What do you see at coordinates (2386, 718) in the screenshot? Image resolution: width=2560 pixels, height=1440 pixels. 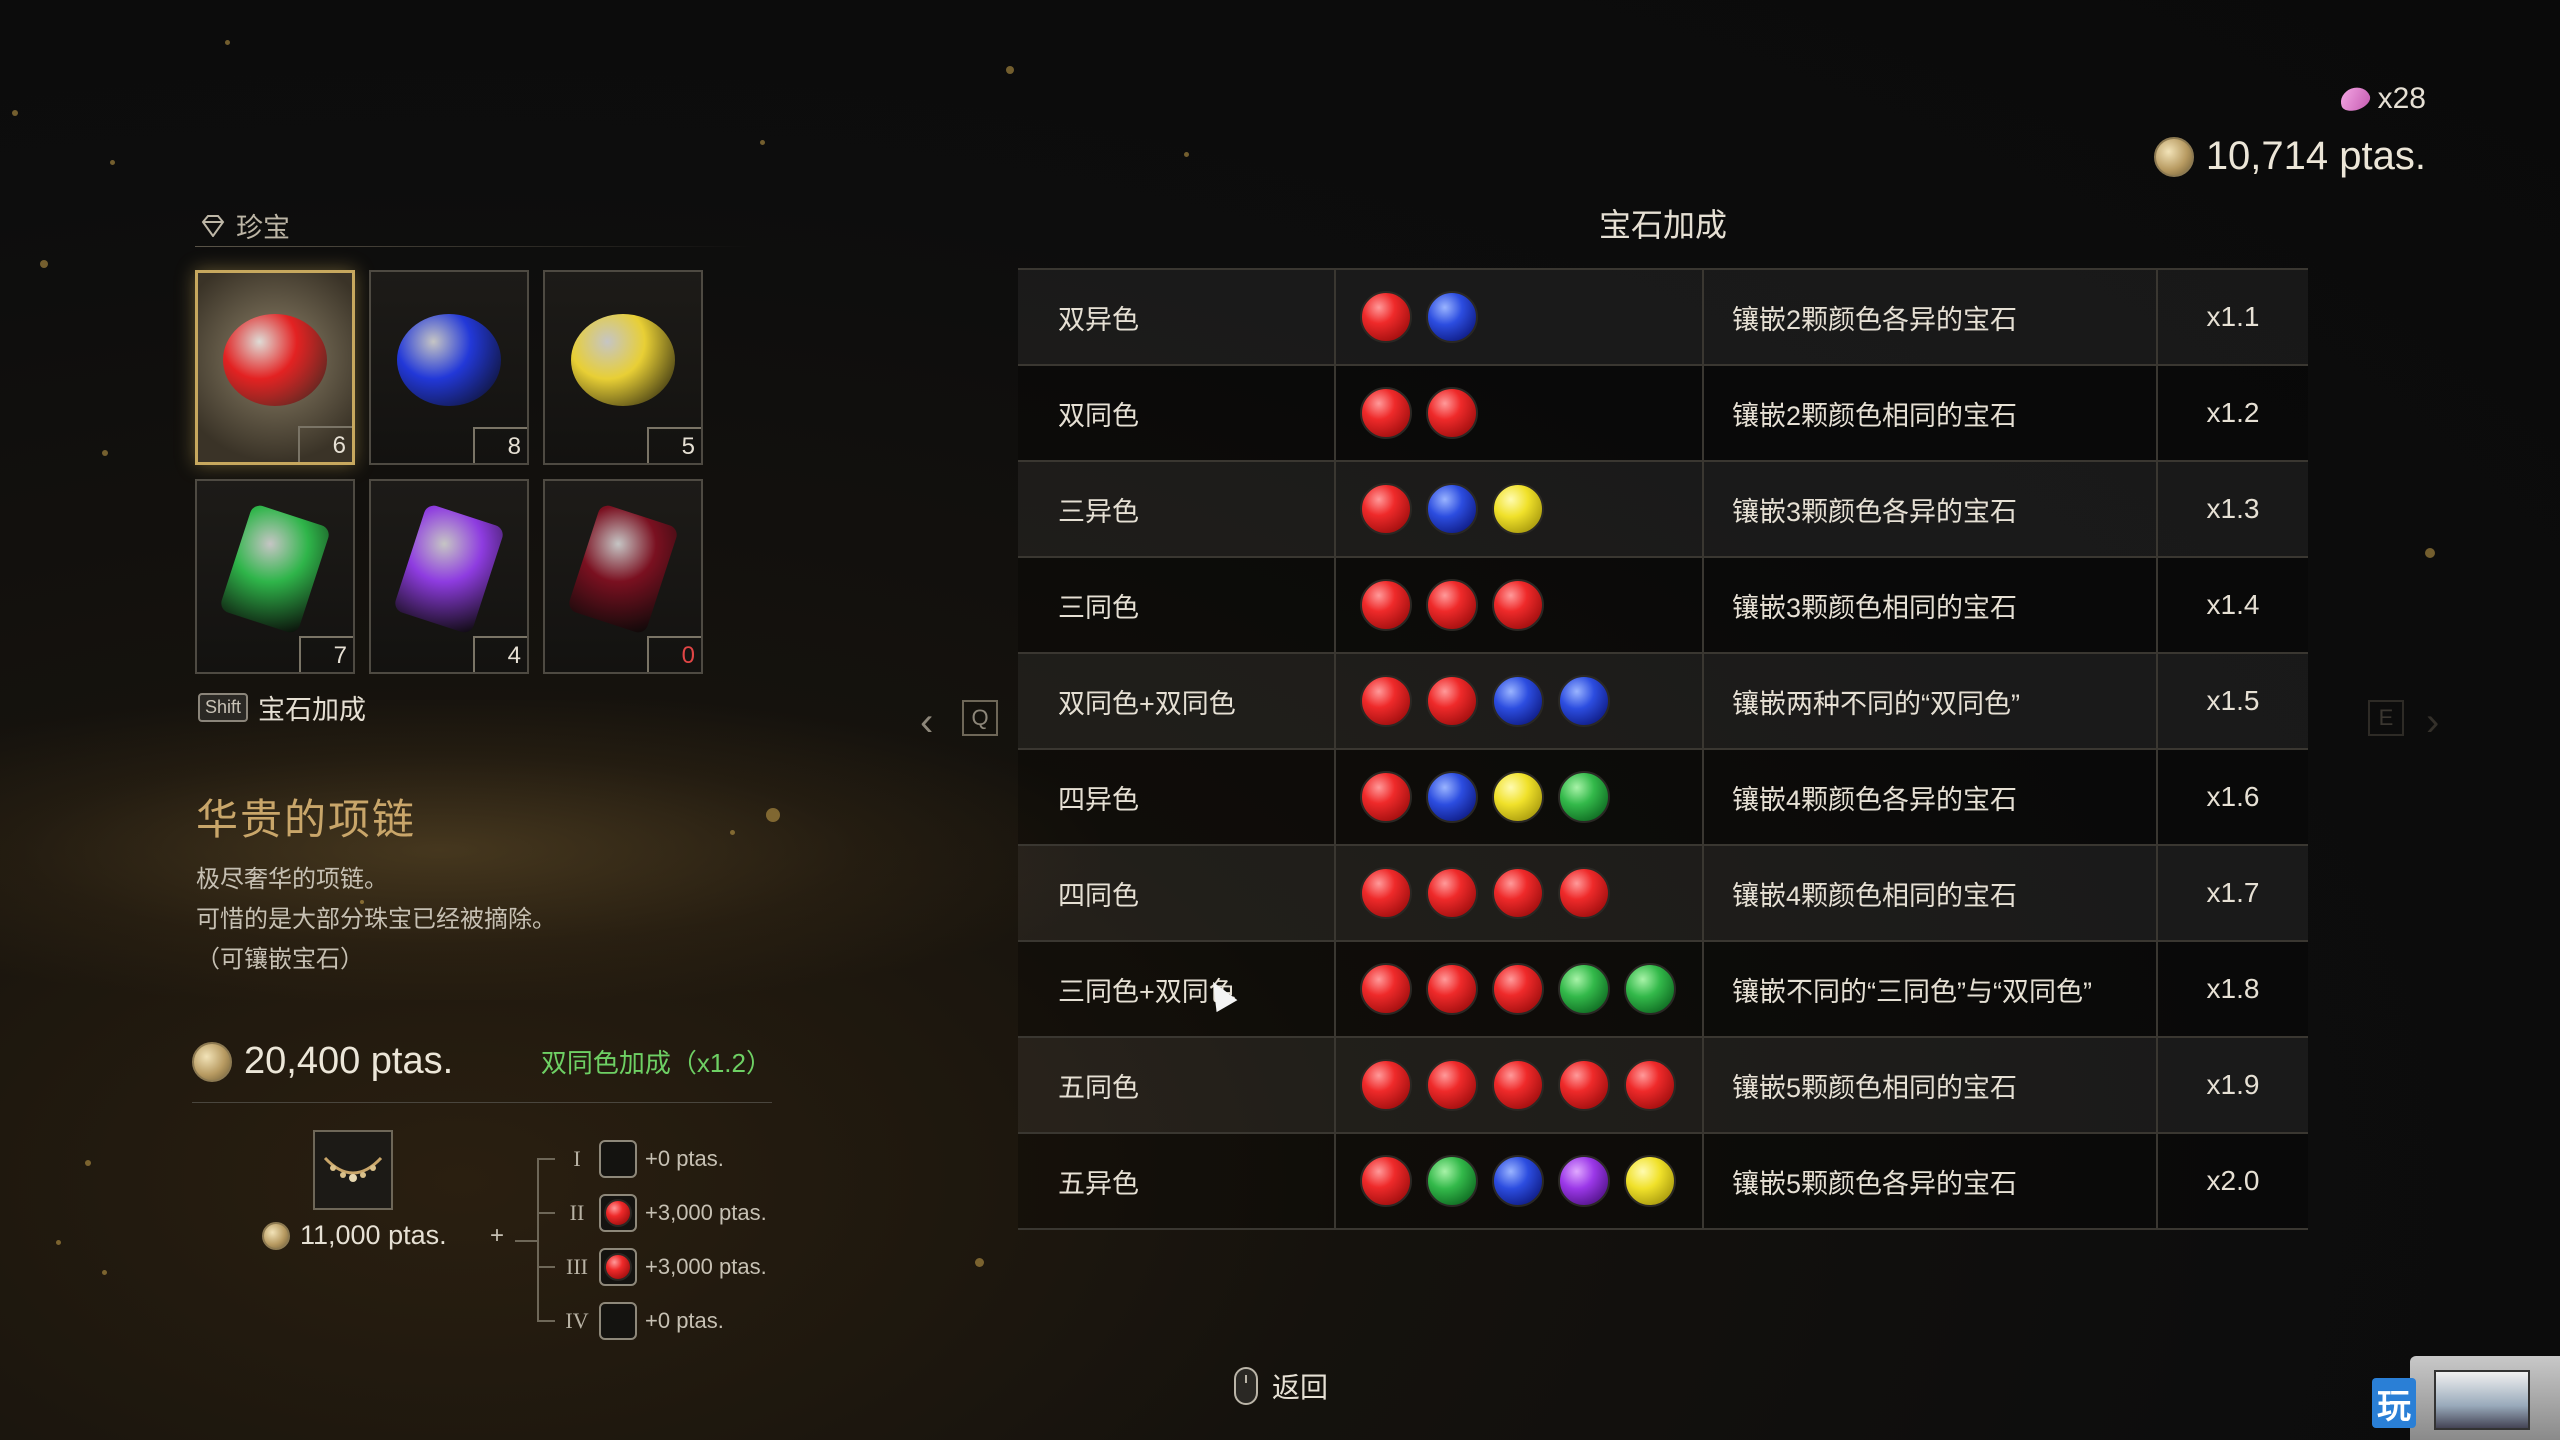 I see `e-key-icon: E` at bounding box center [2386, 718].